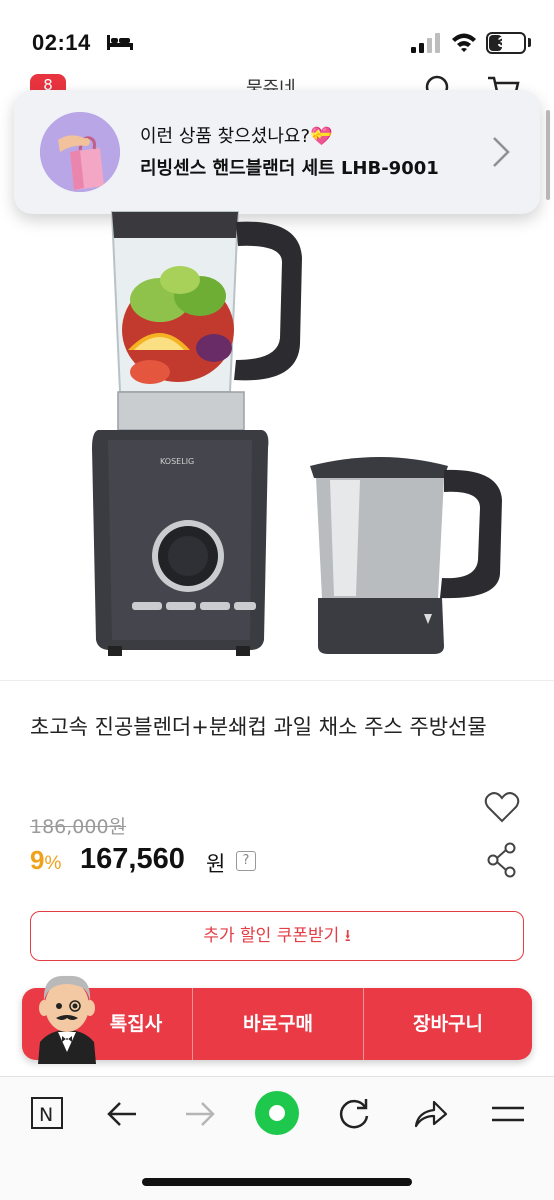 The height and width of the screenshot is (1200, 554). What do you see at coordinates (464, 42) in the screenshot?
I see `wifi-icon` at bounding box center [464, 42].